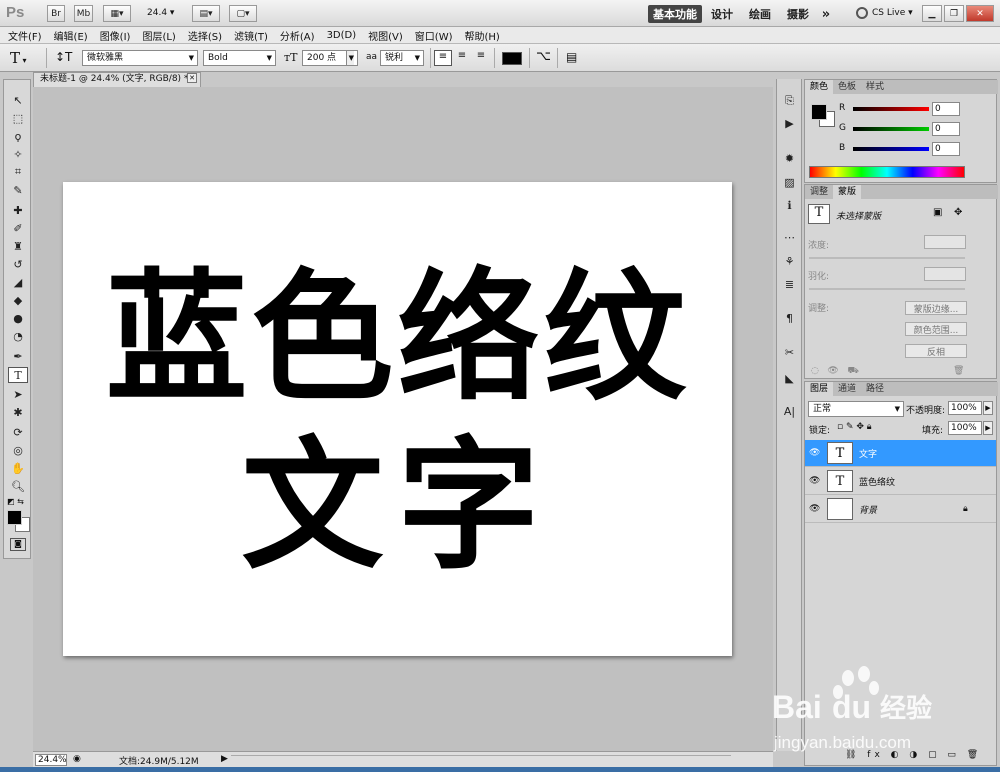  I want to click on minimize-button: ▁, so click(932, 13).